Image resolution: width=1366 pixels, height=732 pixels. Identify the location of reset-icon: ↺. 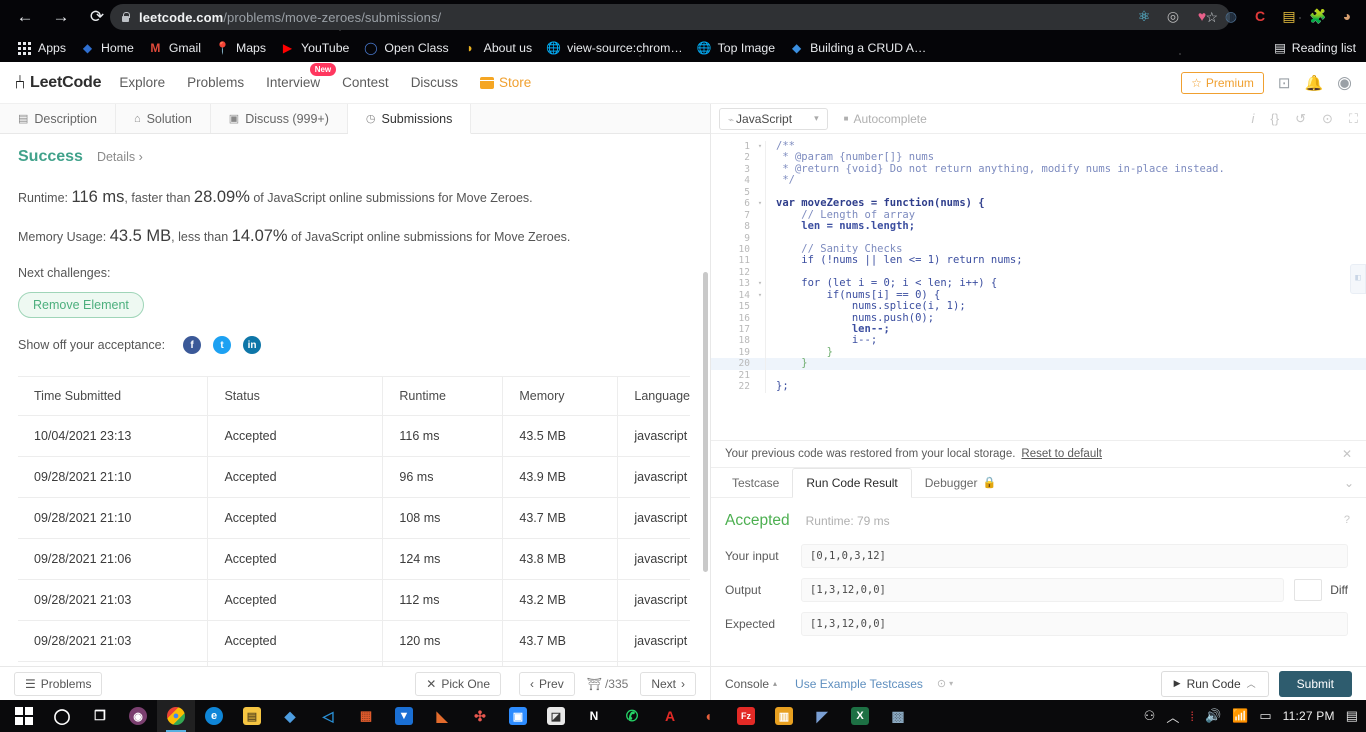
(1300, 119).